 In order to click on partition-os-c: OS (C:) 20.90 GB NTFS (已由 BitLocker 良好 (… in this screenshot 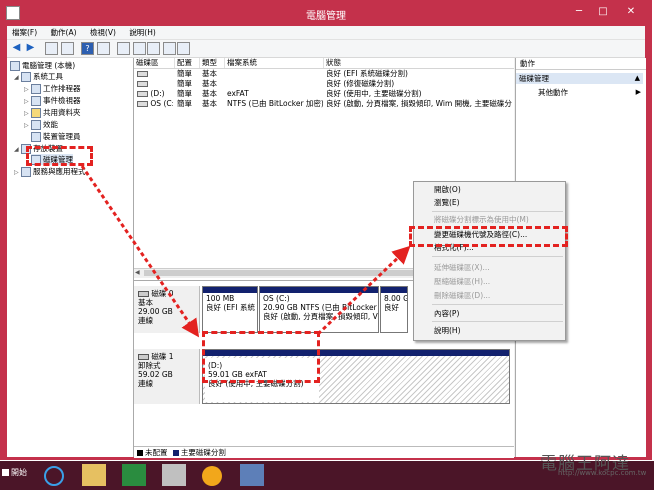, I will do `click(319, 309)`.